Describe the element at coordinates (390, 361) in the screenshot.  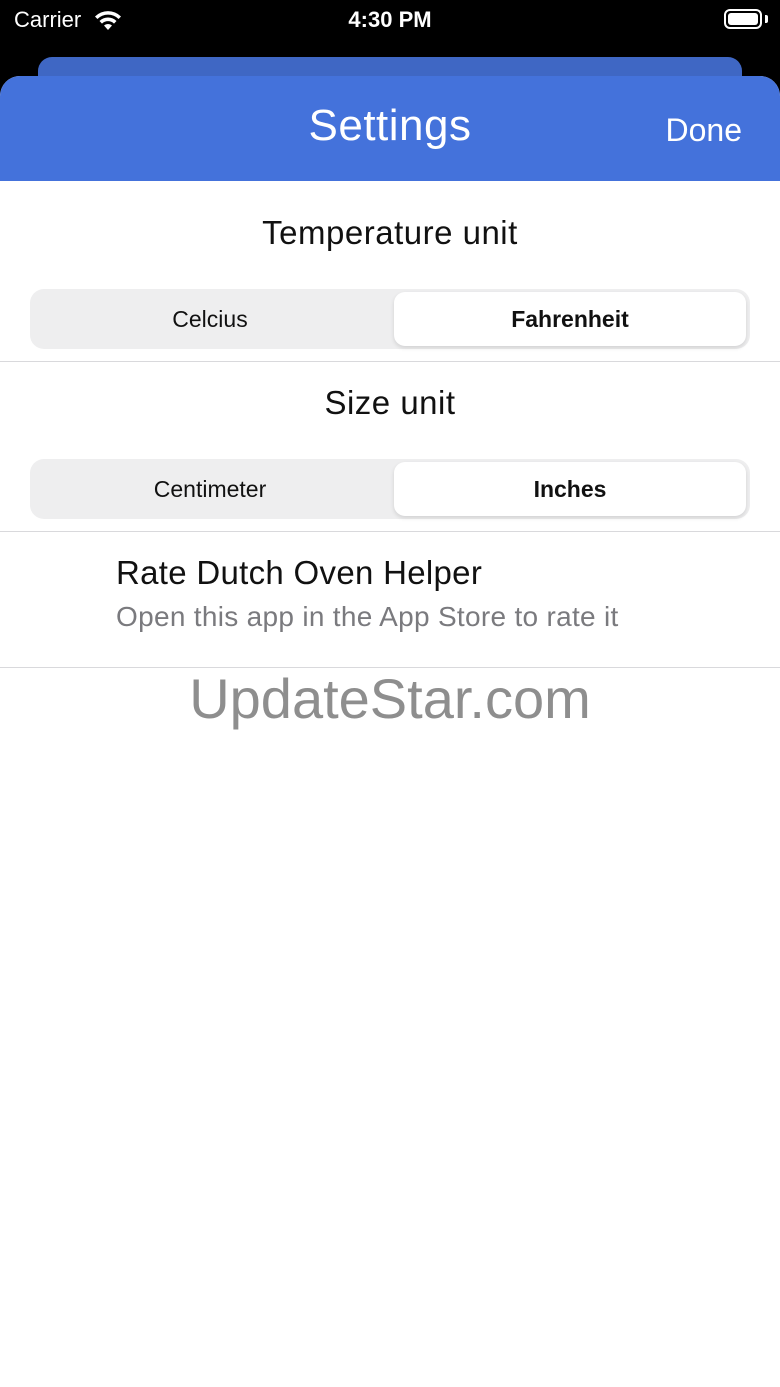
I see `divider` at that location.